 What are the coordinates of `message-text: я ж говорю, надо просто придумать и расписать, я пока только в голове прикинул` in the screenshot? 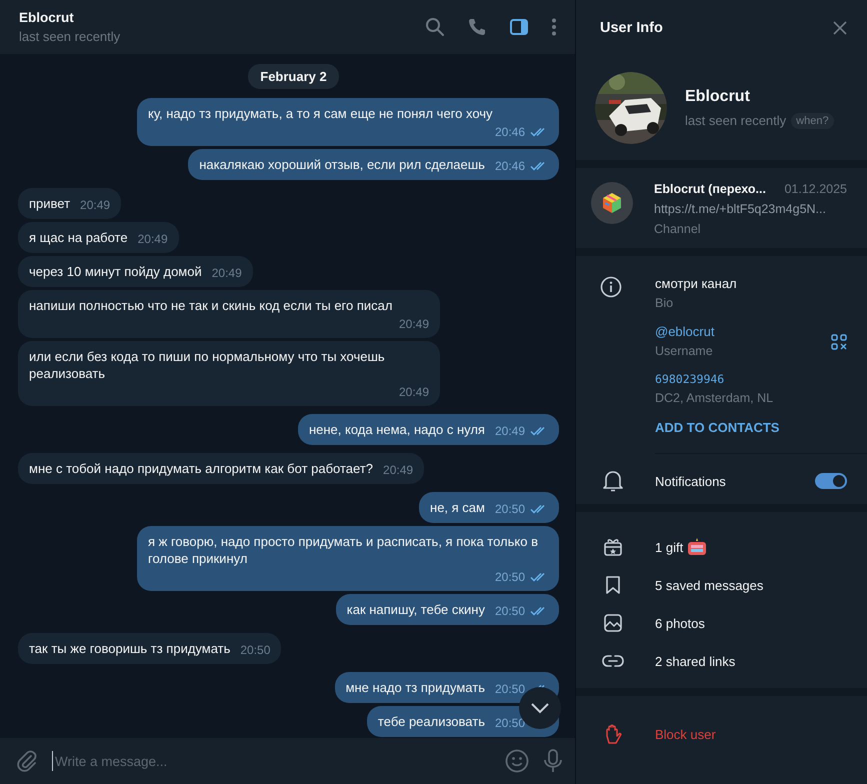 It's located at (343, 550).